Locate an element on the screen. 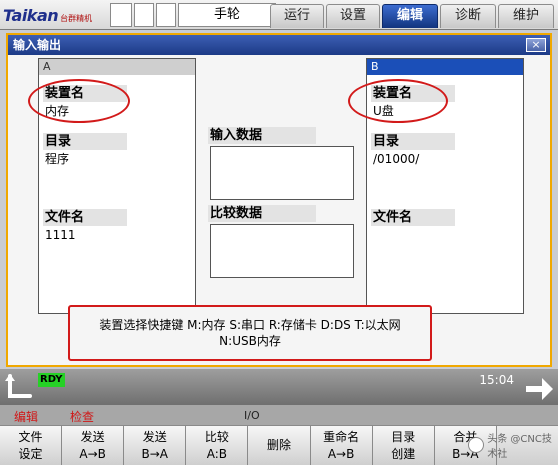 Image resolution: width=558 pixels, height=465 pixels. compare-data-box is located at coordinates (282, 251).